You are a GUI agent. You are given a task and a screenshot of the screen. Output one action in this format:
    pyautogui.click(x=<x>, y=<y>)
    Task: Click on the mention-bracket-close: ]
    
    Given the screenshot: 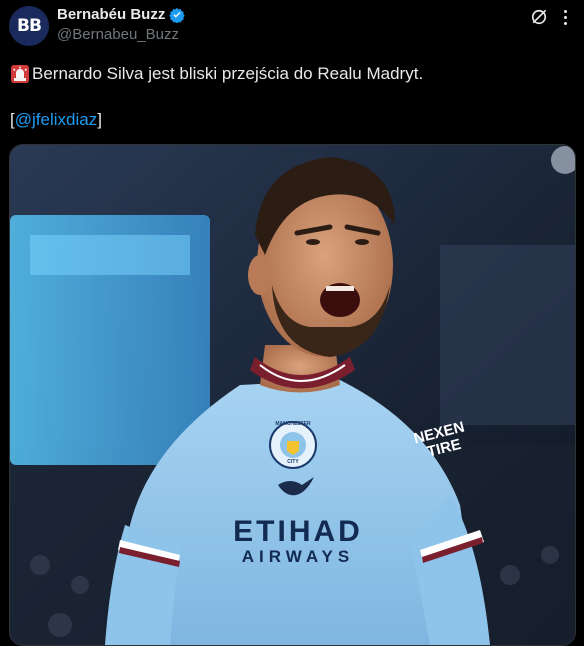 What is the action you would take?
    pyautogui.click(x=99, y=119)
    